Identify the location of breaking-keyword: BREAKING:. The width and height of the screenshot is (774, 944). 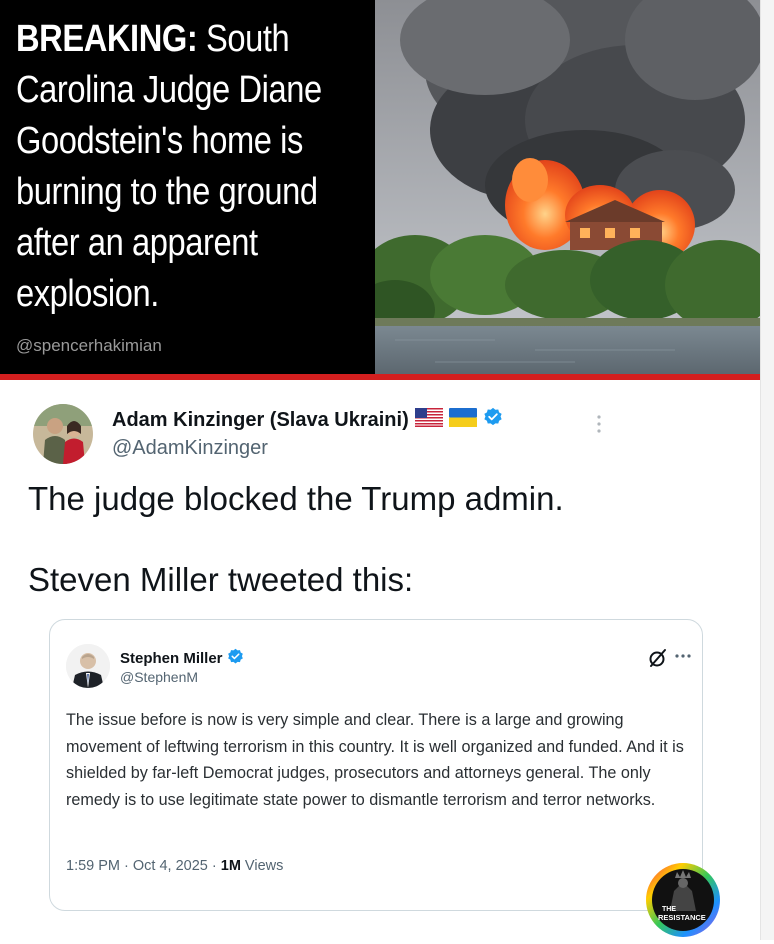
(107, 39).